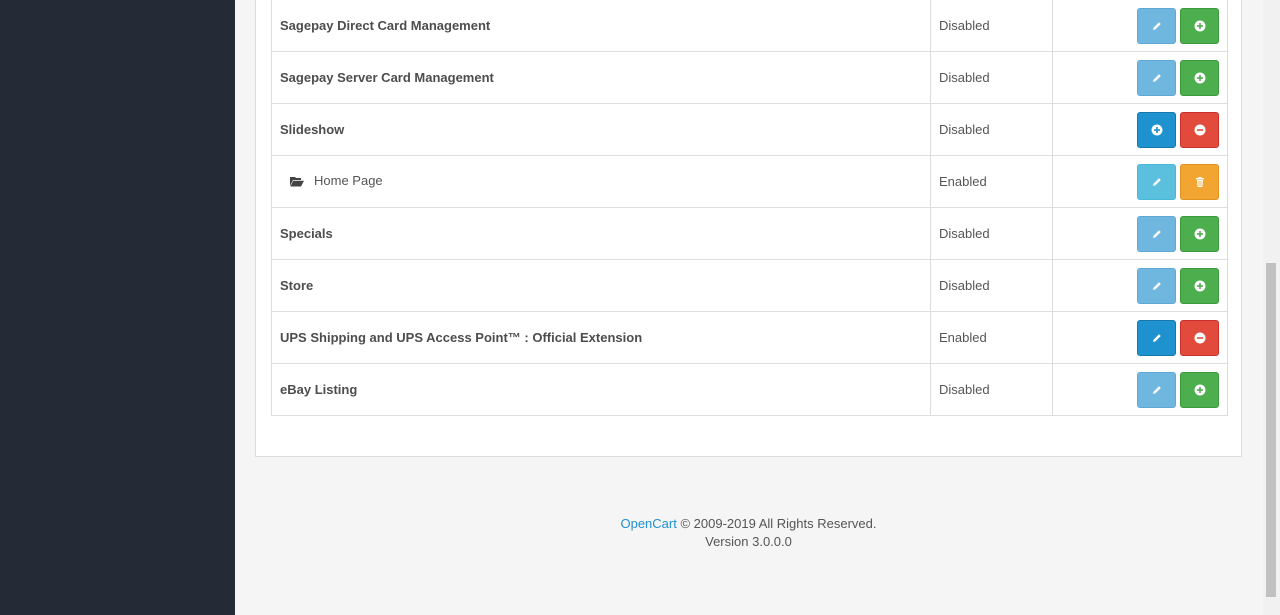  What do you see at coordinates (297, 181) in the screenshot?
I see `folder-open-icon` at bounding box center [297, 181].